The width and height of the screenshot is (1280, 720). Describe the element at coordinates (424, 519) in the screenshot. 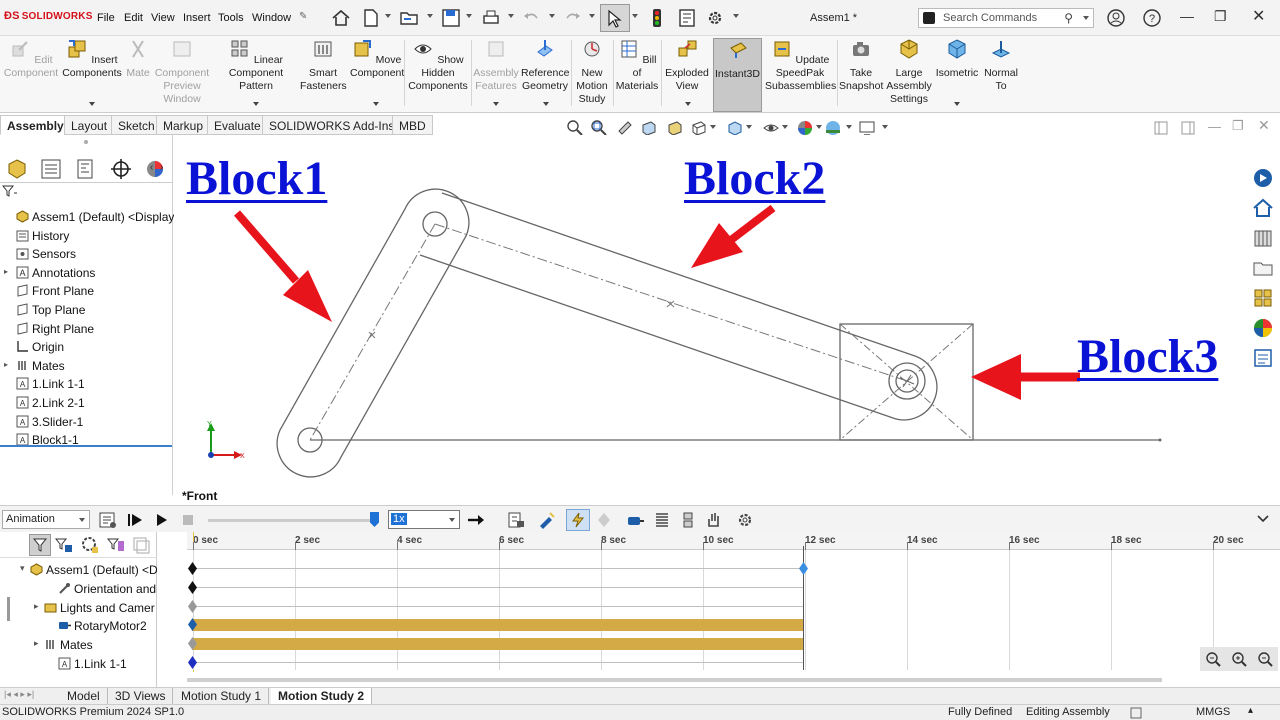

I see `playback-speed-select: 1x` at that location.